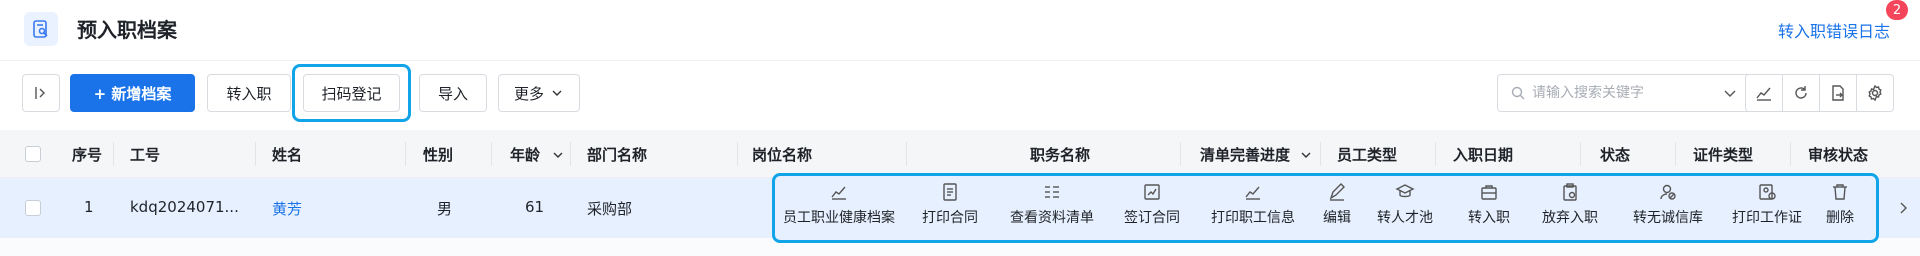 This screenshot has height=256, width=1920. Describe the element at coordinates (132, 93) in the screenshot. I see `add-archive-button: + 新增档案` at that location.